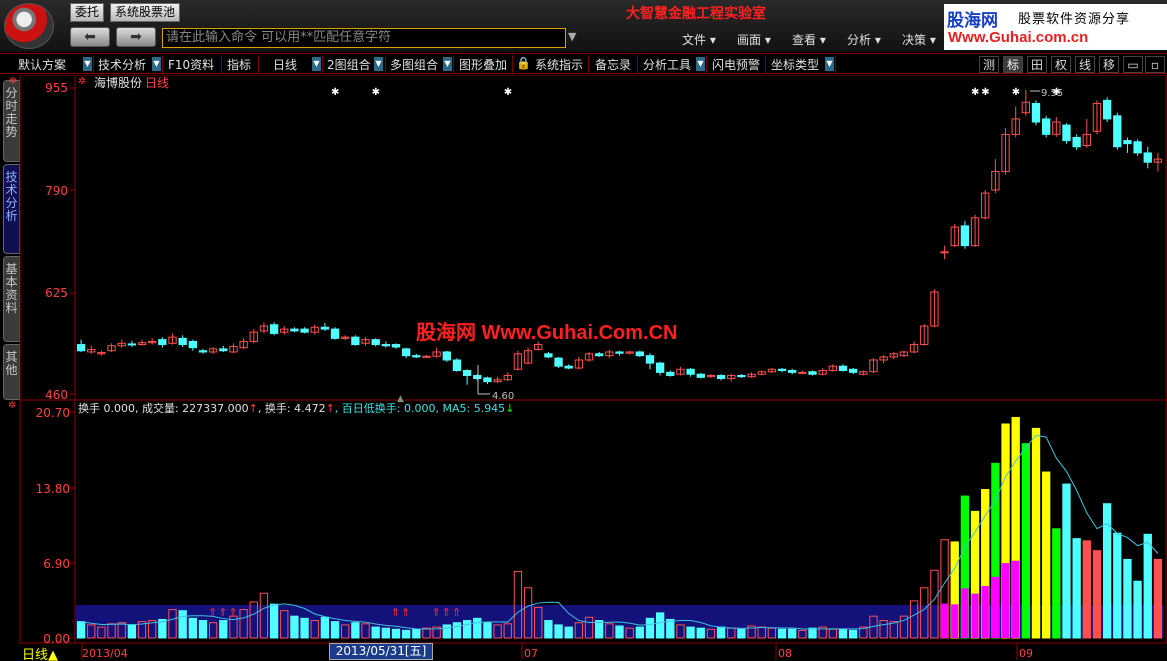 The width and height of the screenshot is (1167, 661). Describe the element at coordinates (414, 64) in the screenshot. I see `tool-multichart: 多图组合` at that location.